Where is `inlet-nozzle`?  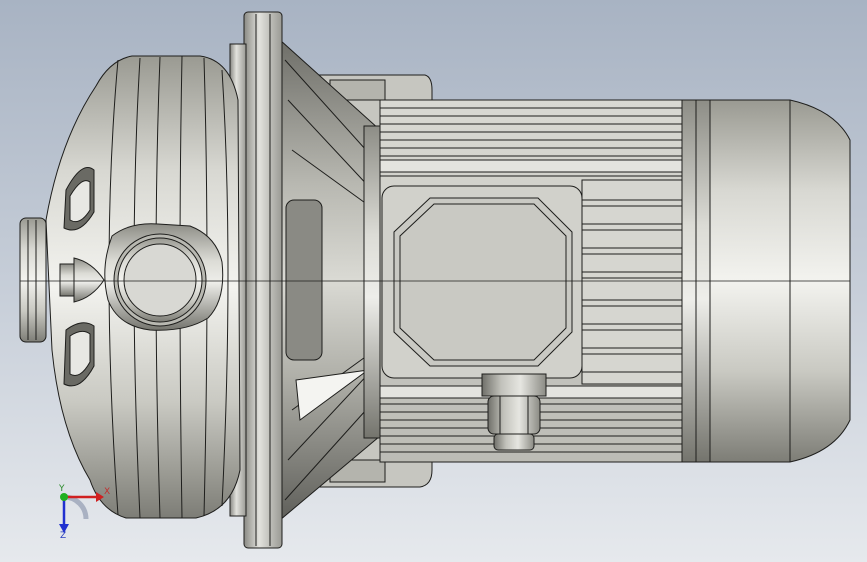
inlet-nozzle is located at coordinates (33, 280).